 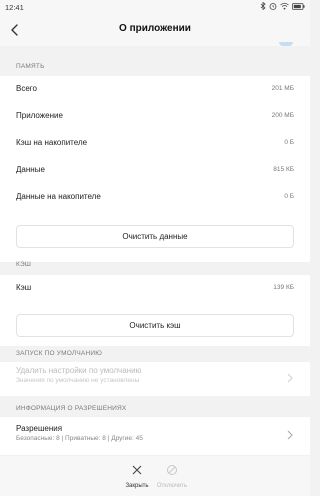 I want to click on row-label: Данные, so click(x=30, y=169).